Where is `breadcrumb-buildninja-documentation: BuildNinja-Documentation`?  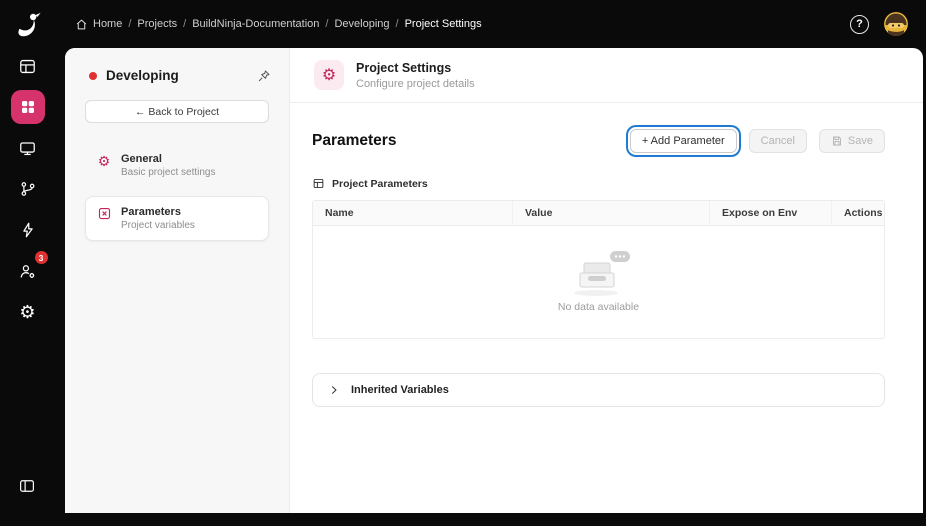 breadcrumb-buildninja-documentation: BuildNinja-Documentation is located at coordinates (255, 24).